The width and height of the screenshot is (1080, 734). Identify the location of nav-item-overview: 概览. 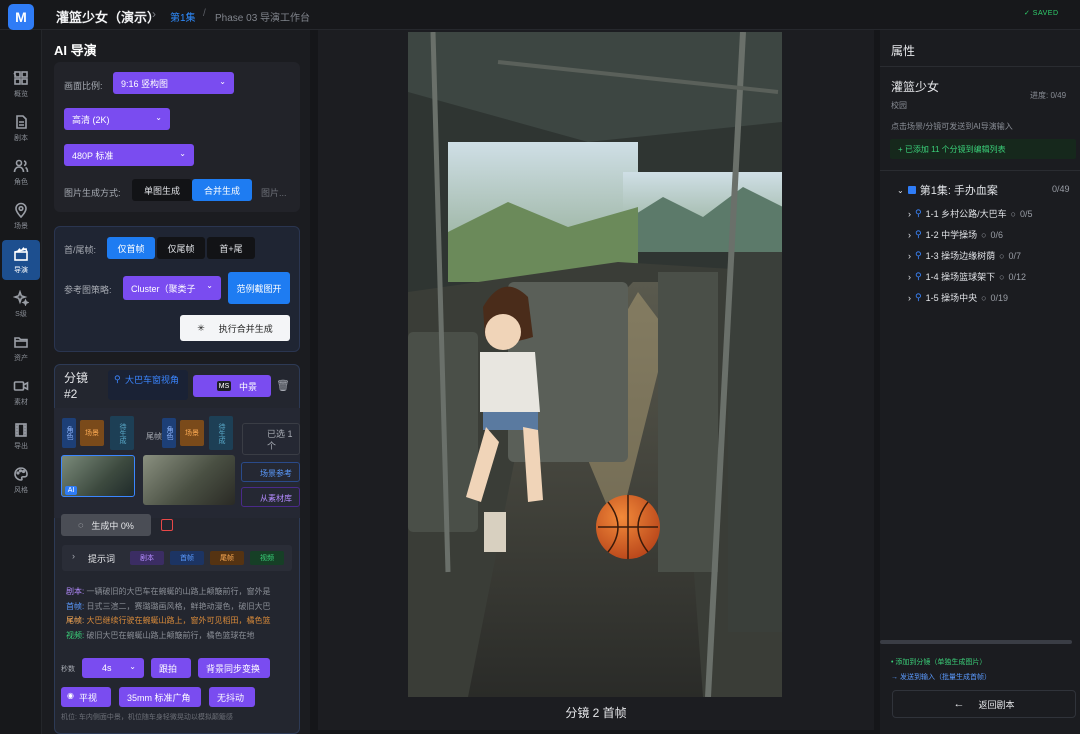
(21, 84).